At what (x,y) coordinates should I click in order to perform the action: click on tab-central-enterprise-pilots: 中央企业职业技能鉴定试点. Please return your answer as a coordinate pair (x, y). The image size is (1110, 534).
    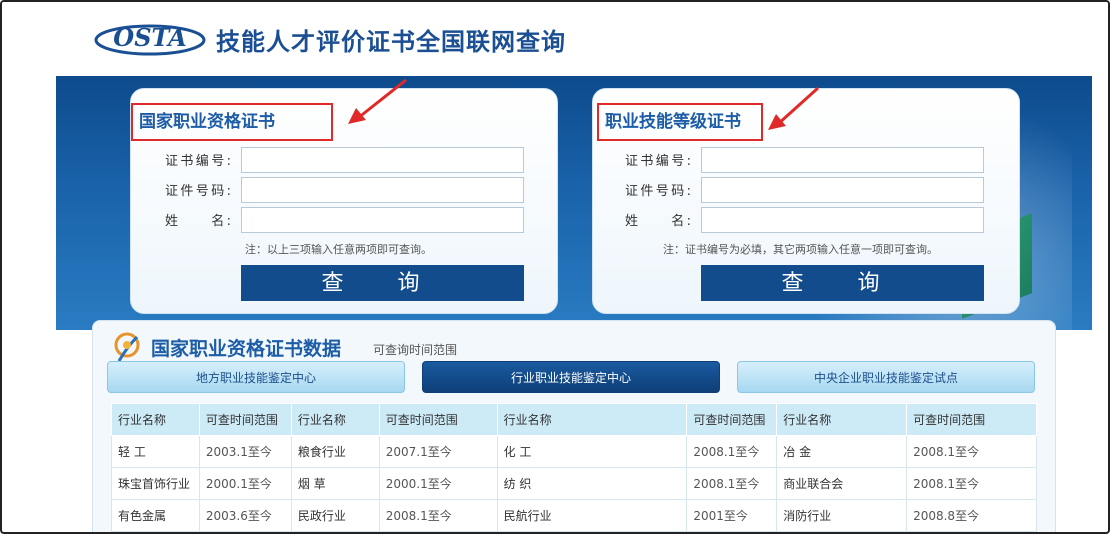
    Looking at the image, I should click on (886, 377).